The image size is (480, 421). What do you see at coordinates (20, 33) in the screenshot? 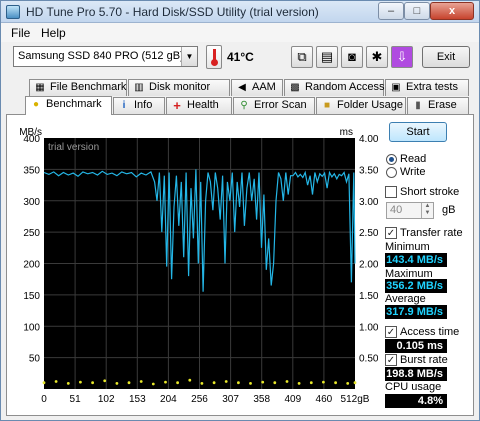
I see `menu-file: File` at bounding box center [20, 33].